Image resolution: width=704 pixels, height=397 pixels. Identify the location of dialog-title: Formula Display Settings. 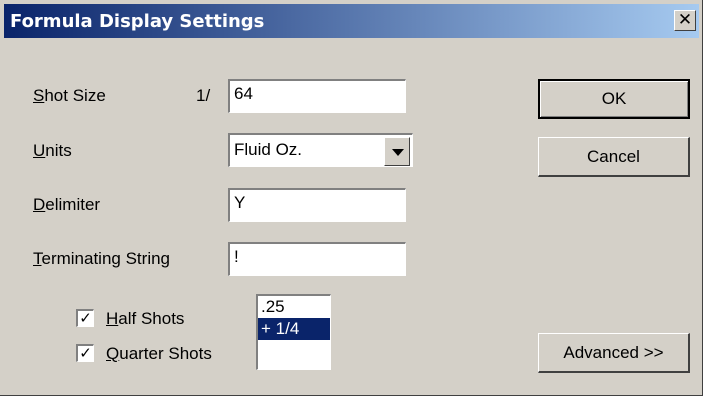
(137, 21).